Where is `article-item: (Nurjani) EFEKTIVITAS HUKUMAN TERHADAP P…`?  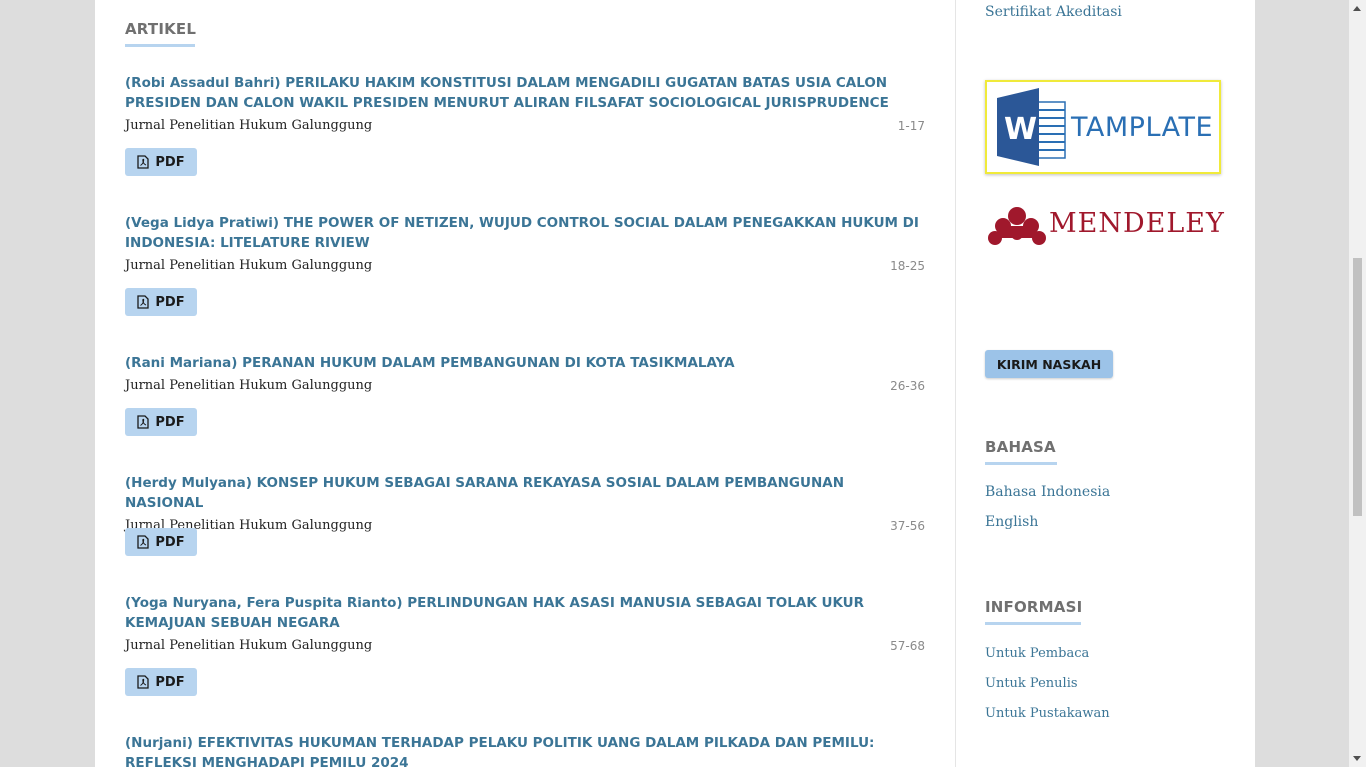 article-item: (Nurjani) EFEKTIVITAS HUKUMAN TERHADAP P… is located at coordinates (525, 750).